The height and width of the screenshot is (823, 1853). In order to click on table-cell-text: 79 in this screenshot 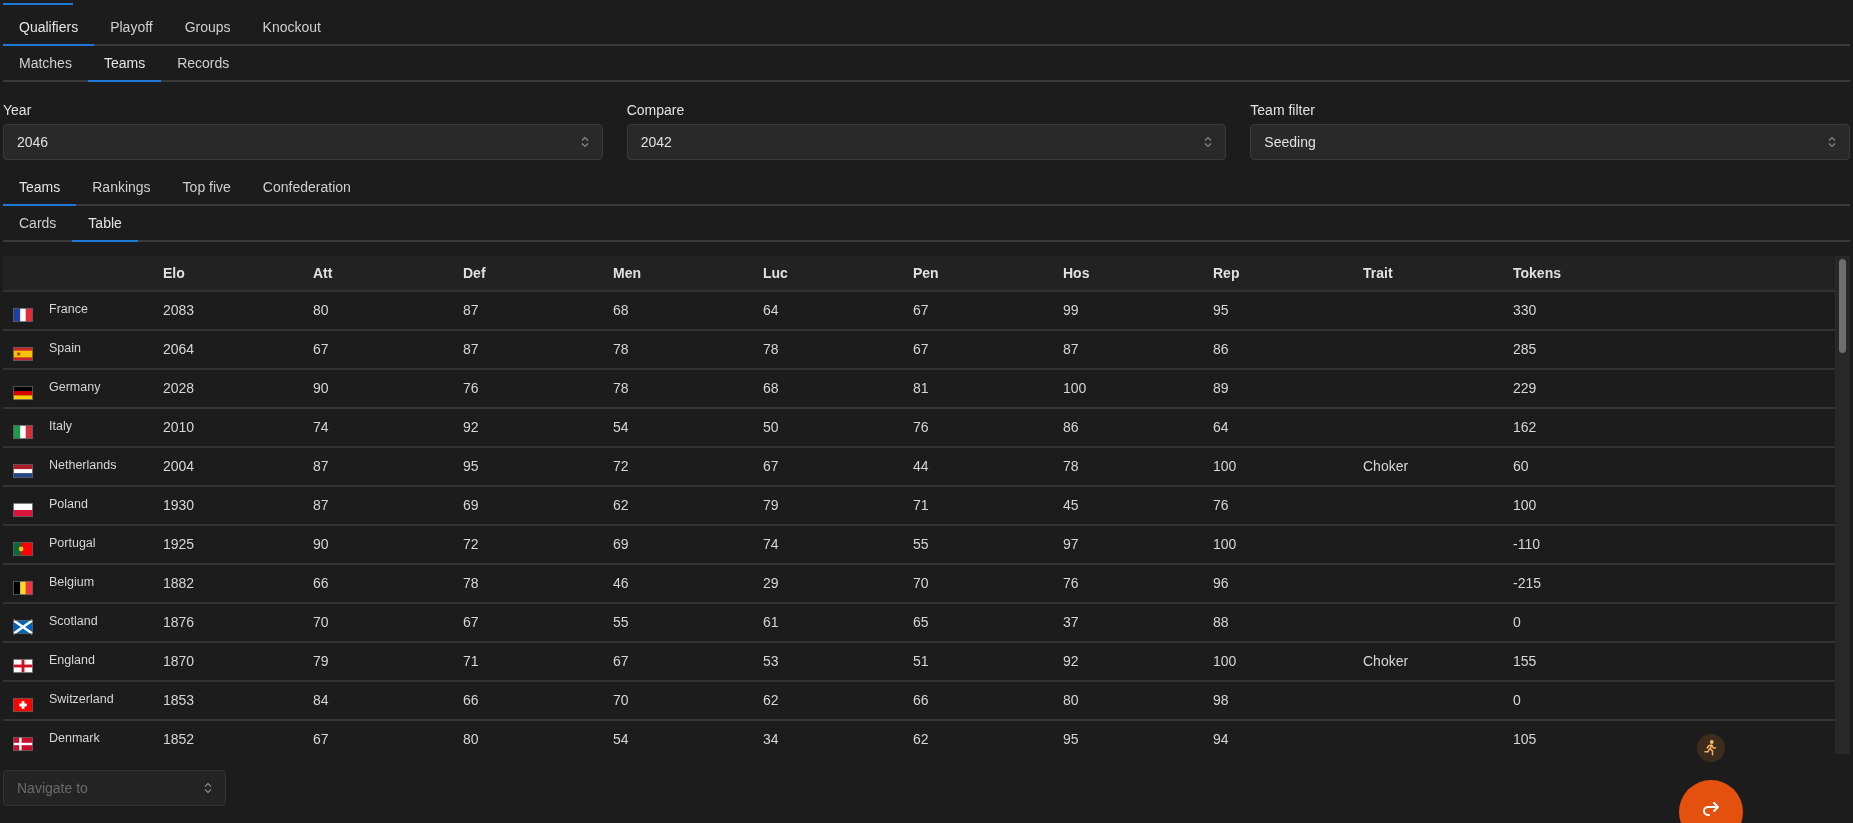, I will do `click(771, 505)`.